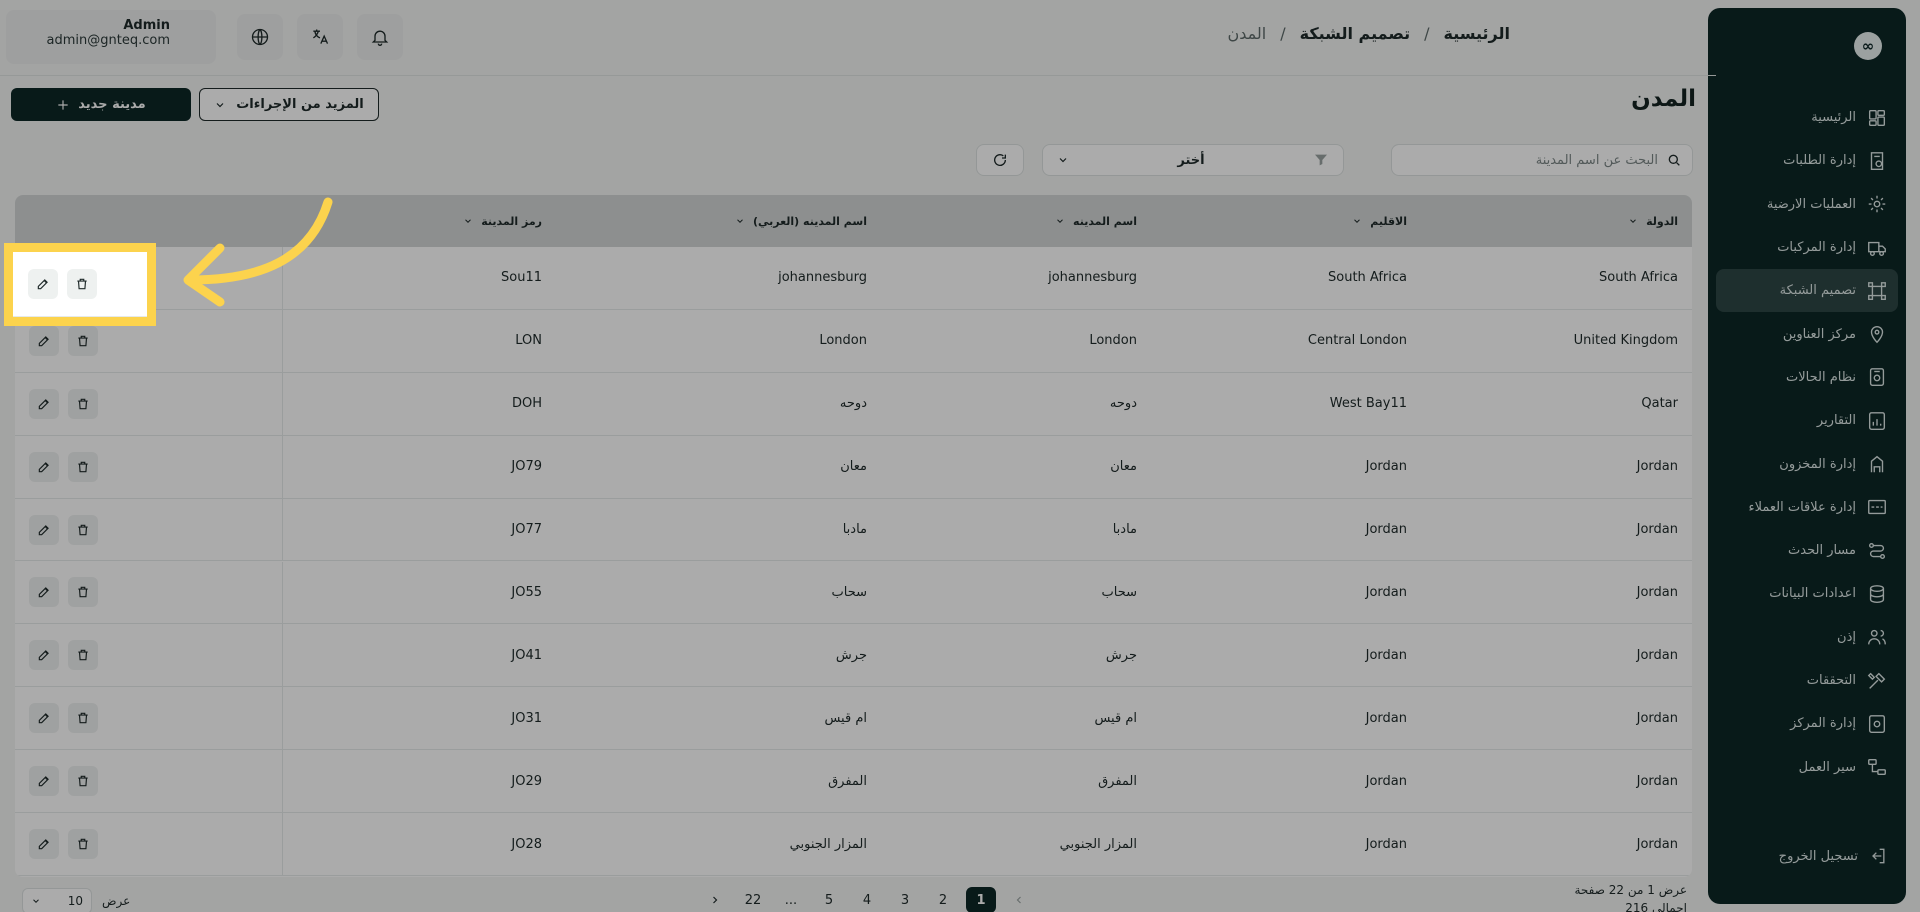 This screenshot has width=1920, height=912. Describe the element at coordinates (1000, 160) in the screenshot. I see `refresh-button` at that location.